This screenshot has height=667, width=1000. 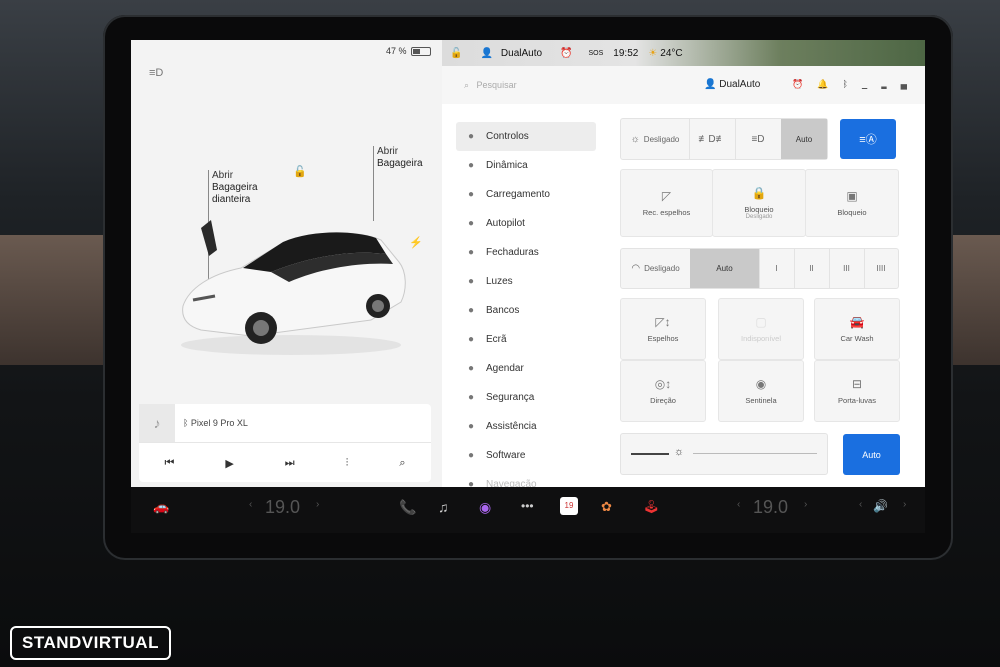 I want to click on car-wash-button: 🚘 Car Wash, so click(x=857, y=329).